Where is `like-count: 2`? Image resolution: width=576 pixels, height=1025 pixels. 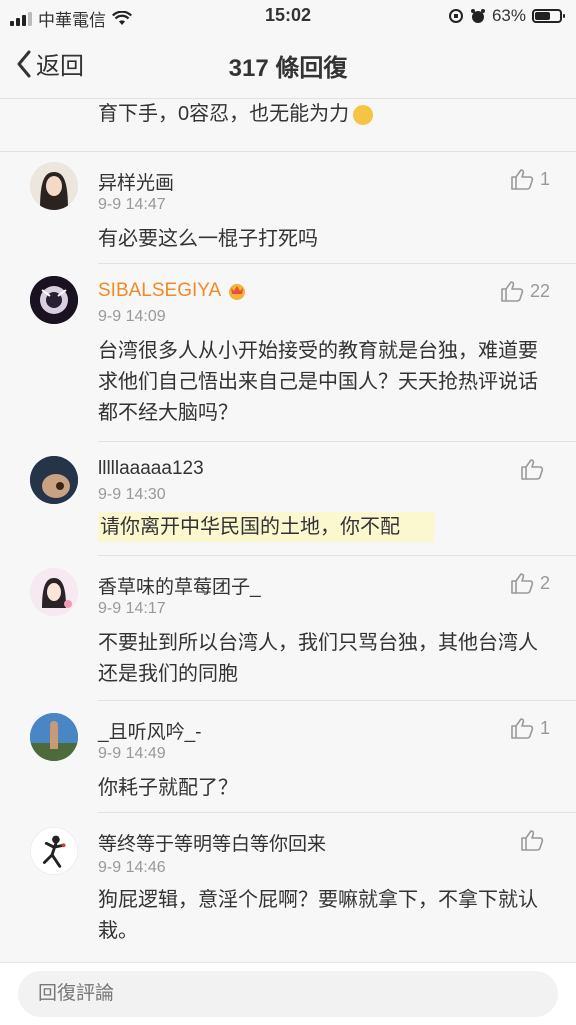 like-count: 2 is located at coordinates (544, 582).